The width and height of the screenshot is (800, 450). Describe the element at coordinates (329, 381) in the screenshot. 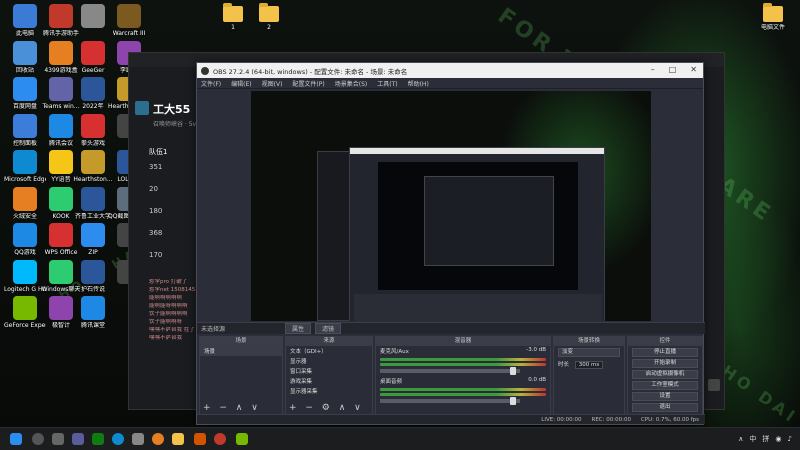

I see `source-item: 游戏采集` at that location.